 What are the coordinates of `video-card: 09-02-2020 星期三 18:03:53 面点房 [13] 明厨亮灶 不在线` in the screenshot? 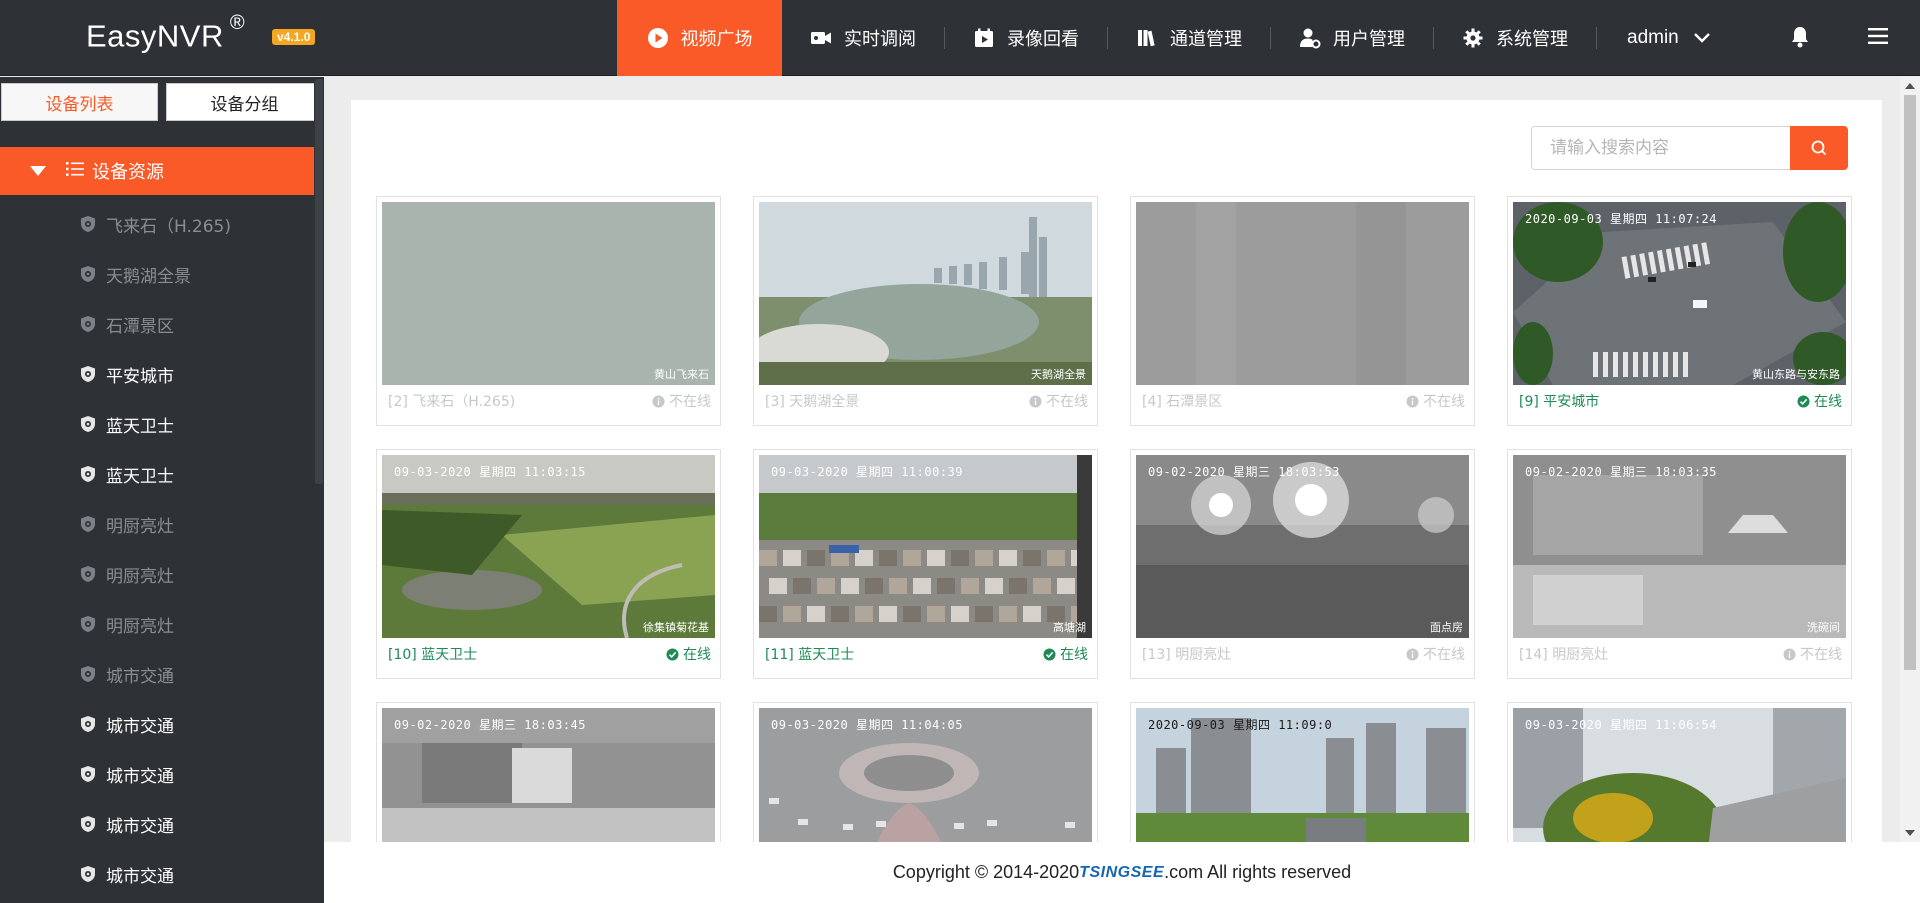 It's located at (1302, 564).